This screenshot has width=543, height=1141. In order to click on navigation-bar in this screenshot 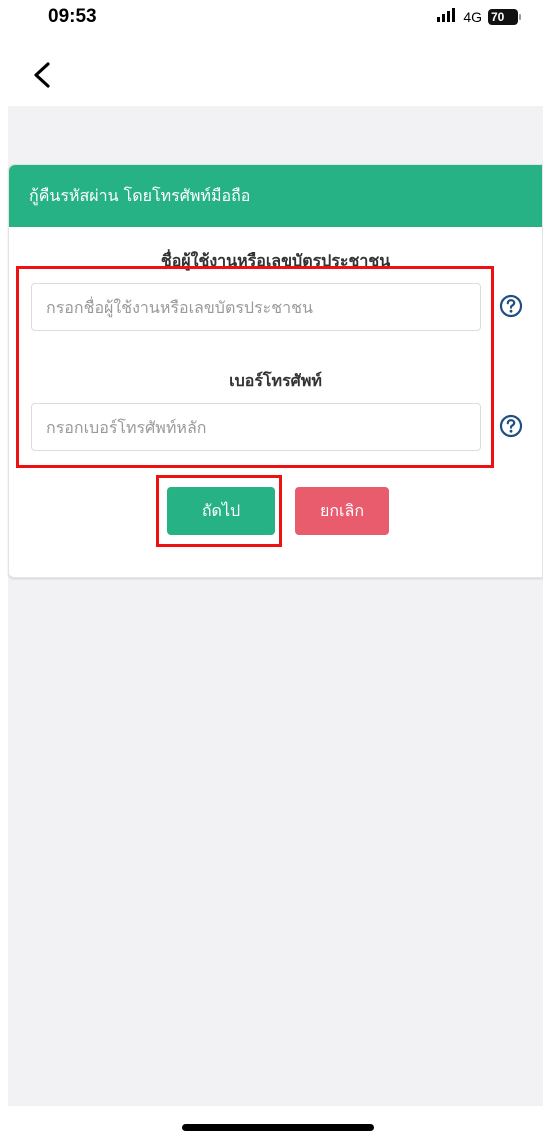, I will do `click(271, 74)`.